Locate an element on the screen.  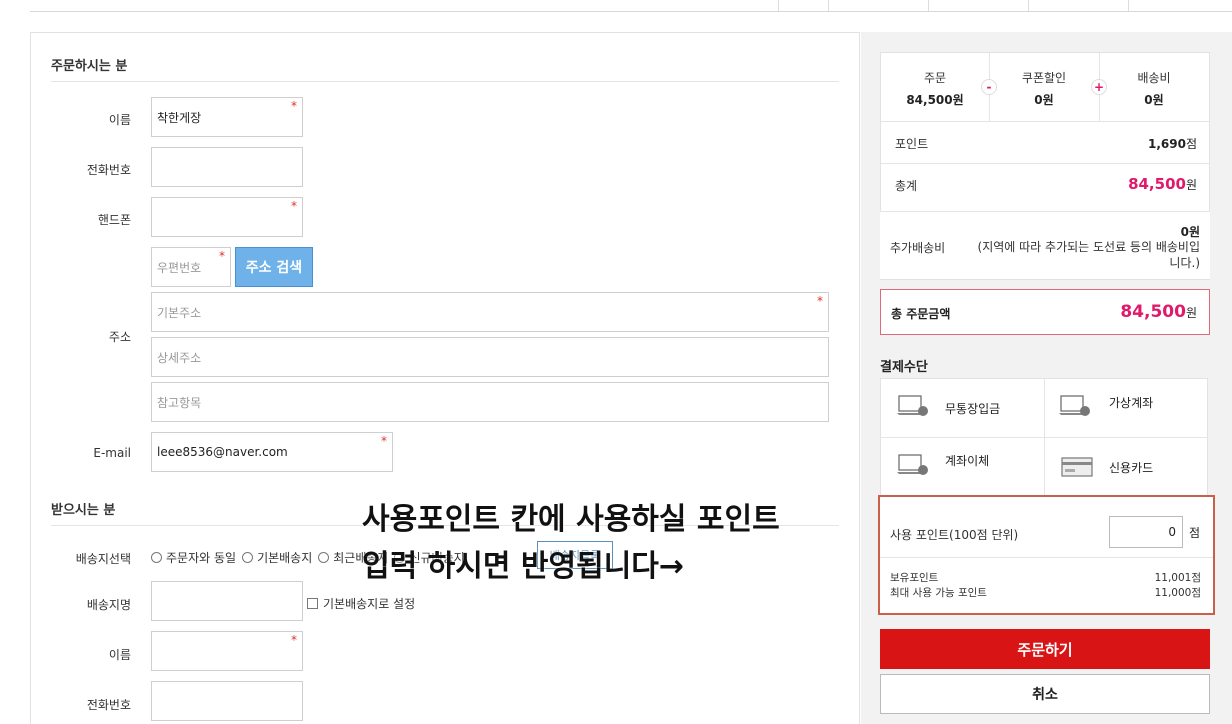
extra-shipping-box: 추가배송비 0원 (지역에 따라 추가되는 도선료 등의 배송비입니다.) is located at coordinates (1045, 245).